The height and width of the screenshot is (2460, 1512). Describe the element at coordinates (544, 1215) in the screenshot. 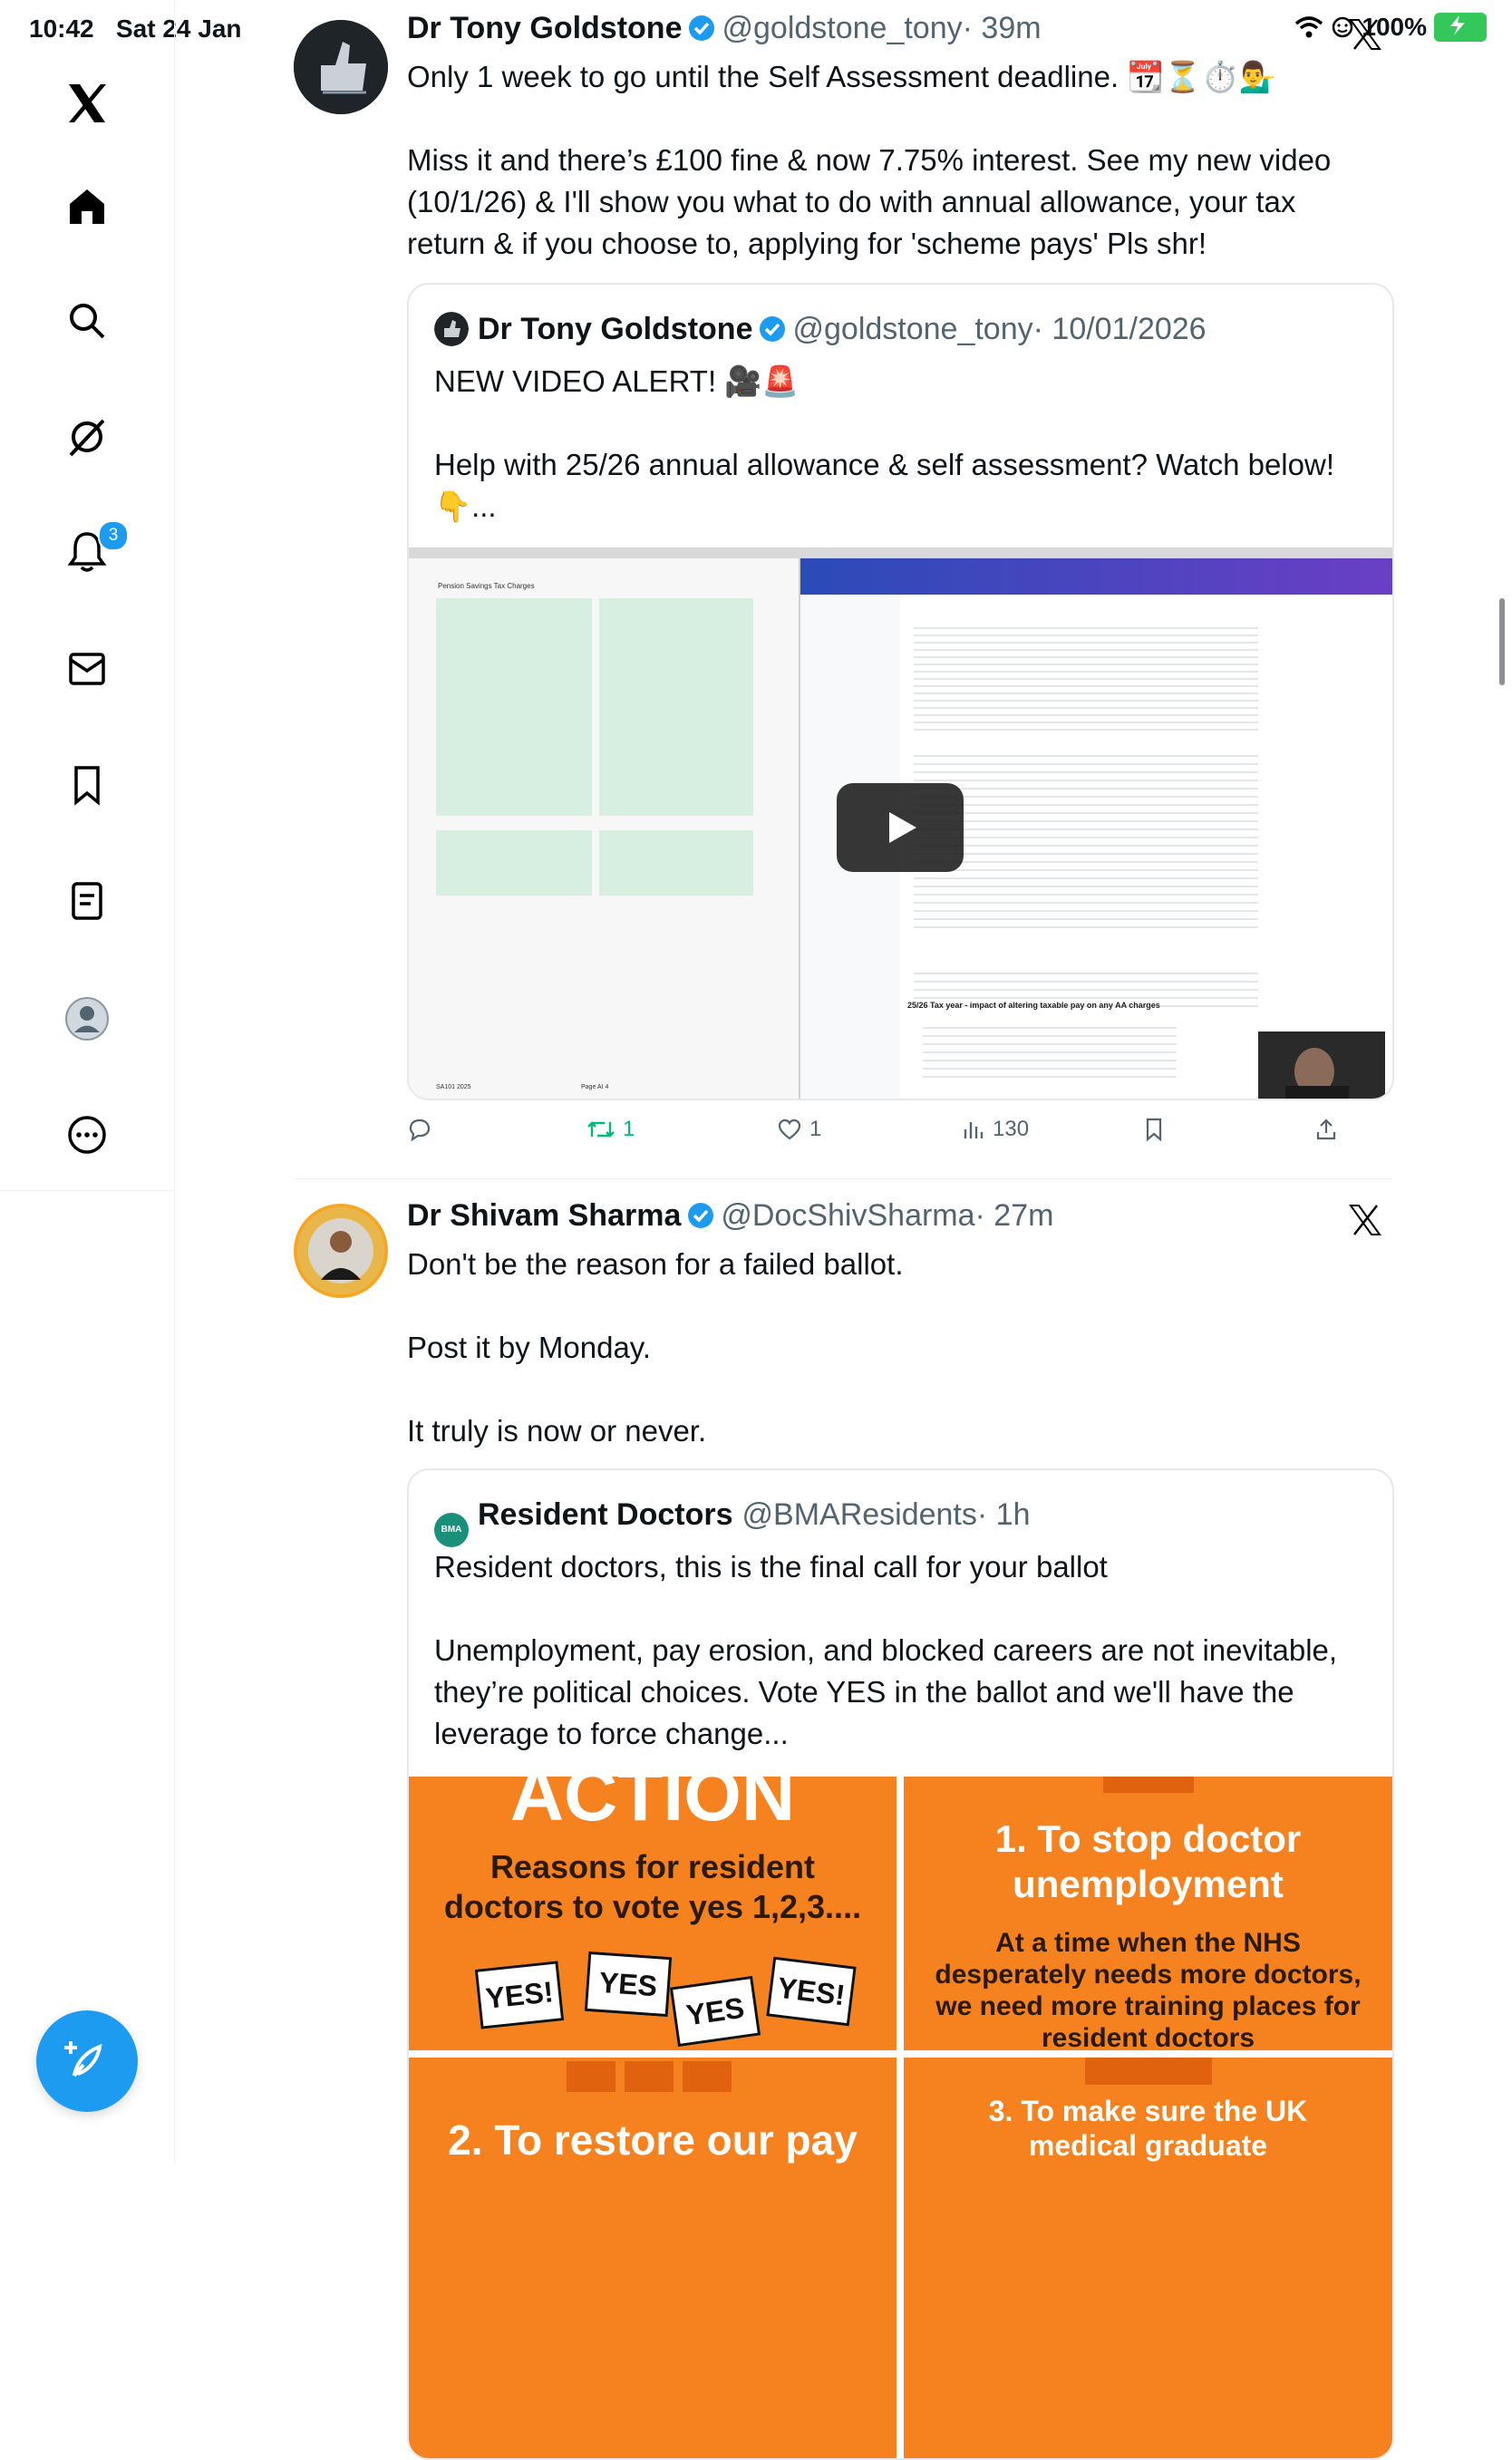

I see `author-name: Dr Shivam Sharma` at that location.